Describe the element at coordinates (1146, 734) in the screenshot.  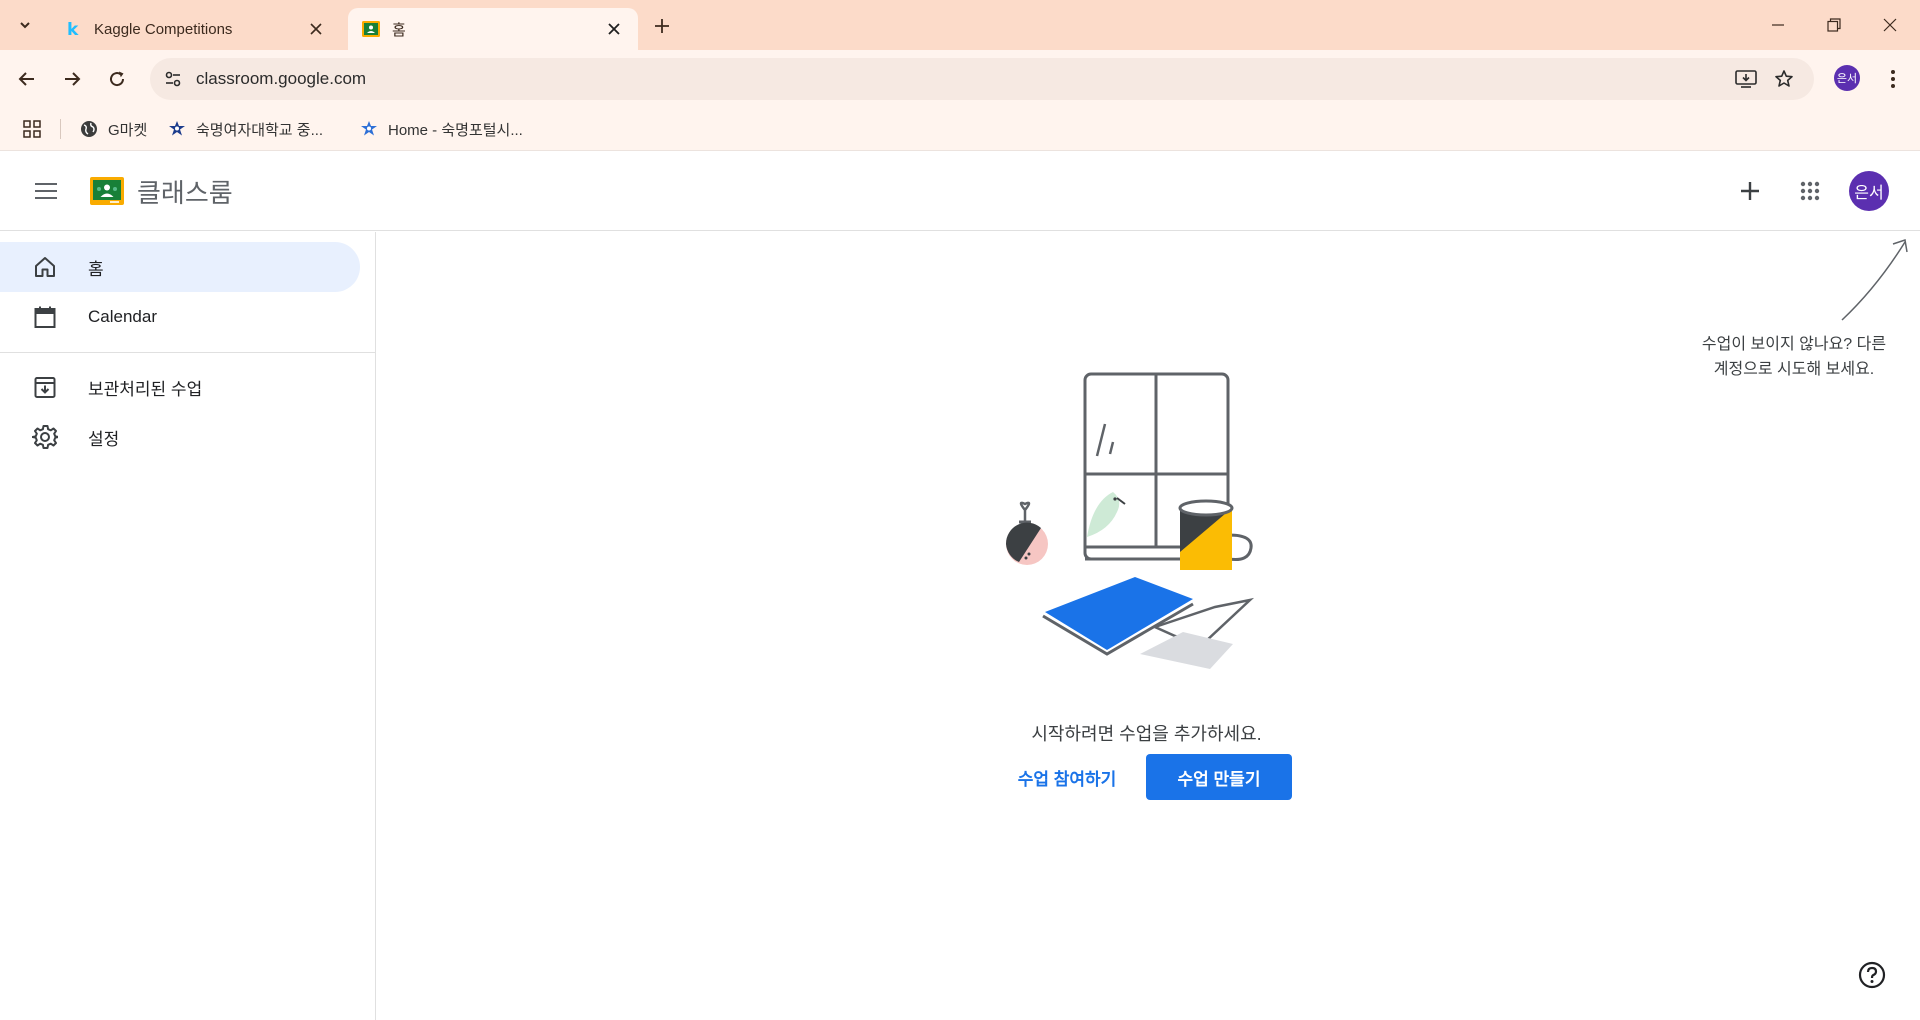
I see `empty-state-message: 시작하려면 수업을 추가하세요.` at that location.